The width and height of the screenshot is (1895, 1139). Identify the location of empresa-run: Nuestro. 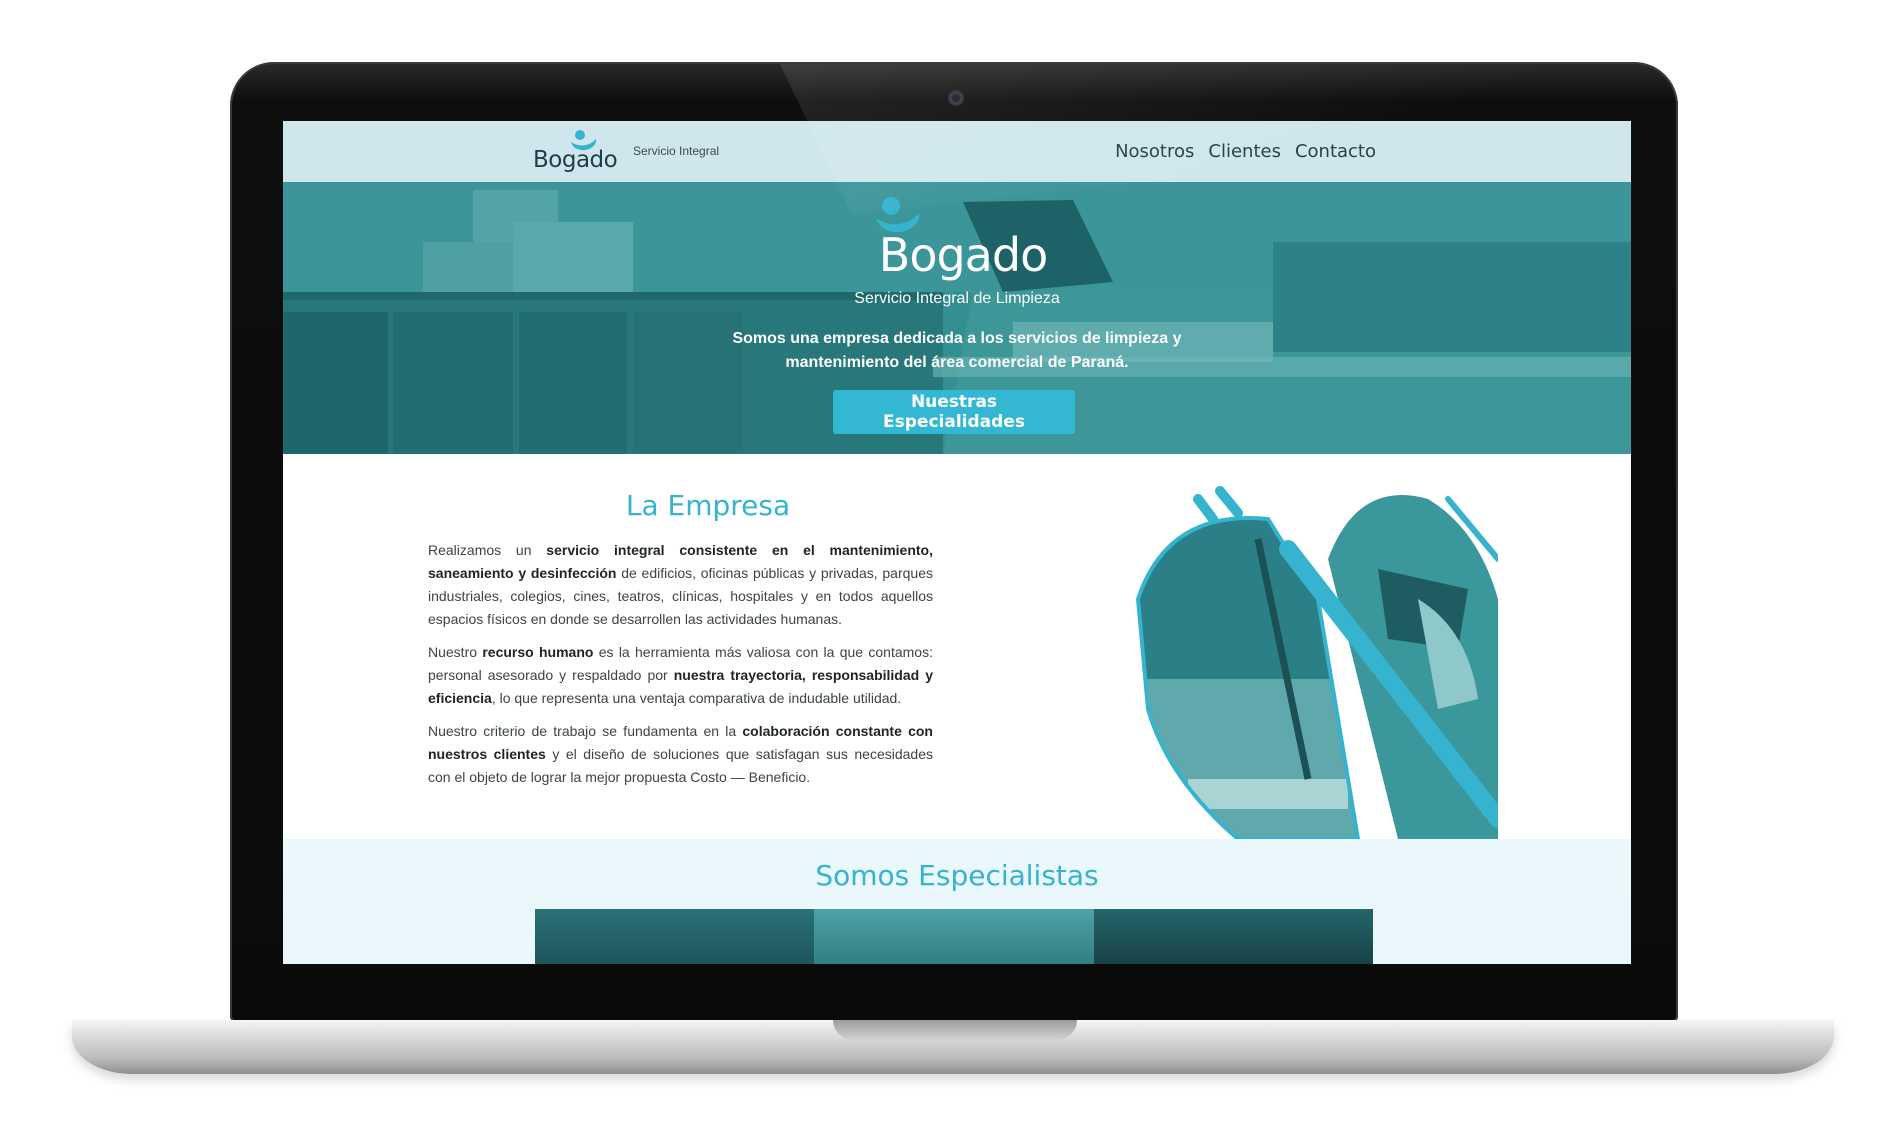
(455, 652).